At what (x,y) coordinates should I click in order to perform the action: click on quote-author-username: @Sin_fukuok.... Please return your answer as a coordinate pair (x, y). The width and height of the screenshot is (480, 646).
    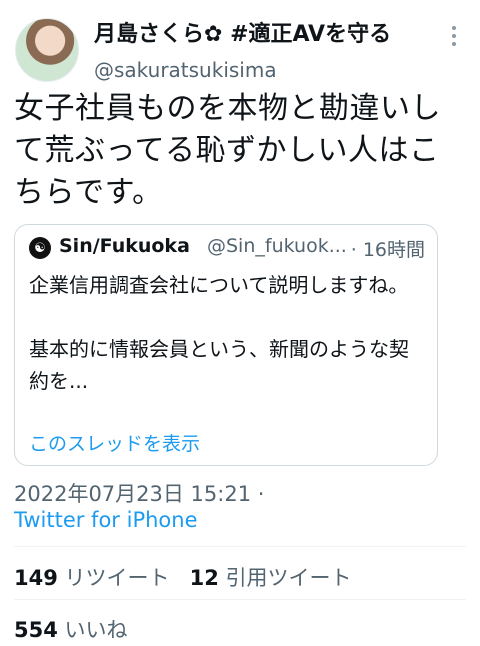
    Looking at the image, I should click on (277, 246).